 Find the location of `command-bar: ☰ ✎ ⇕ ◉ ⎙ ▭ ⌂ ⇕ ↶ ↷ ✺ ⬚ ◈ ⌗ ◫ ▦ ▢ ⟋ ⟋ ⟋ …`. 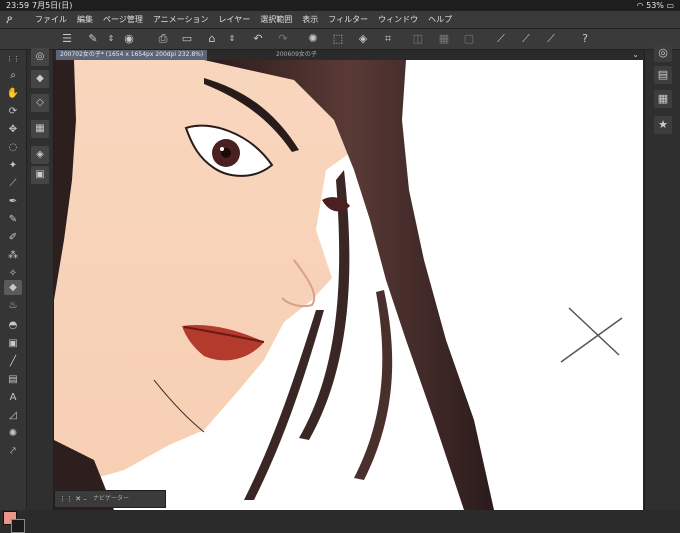

command-bar: ☰ ✎ ⇕ ◉ ⎙ ▭ ⌂ ⇕ ↶ ↷ ✺ ⬚ ◈ ⌗ ◫ ▦ ▢ ⟋ ⟋ ⟋ … is located at coordinates (340, 39).